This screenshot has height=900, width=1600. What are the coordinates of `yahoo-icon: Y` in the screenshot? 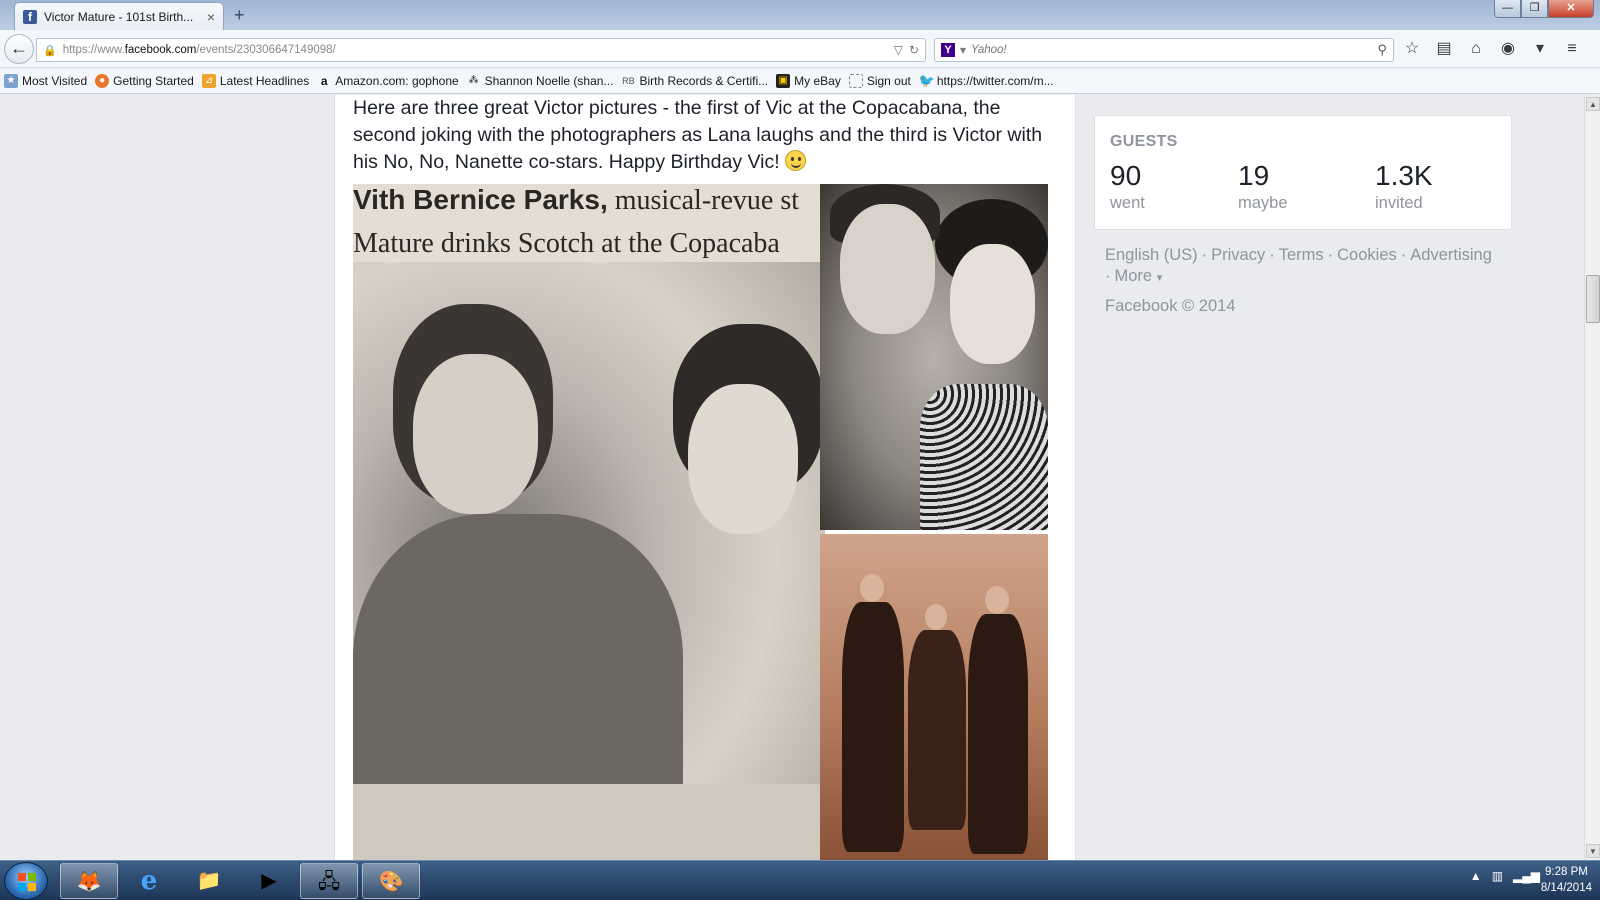 It's located at (948, 50).